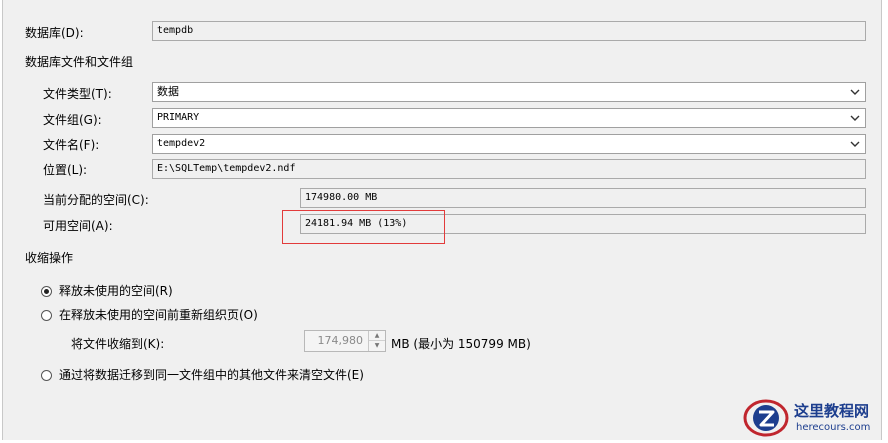 The image size is (888, 443). What do you see at coordinates (49, 258) in the screenshot?
I see `shrink-section-title: 收缩操作` at bounding box center [49, 258].